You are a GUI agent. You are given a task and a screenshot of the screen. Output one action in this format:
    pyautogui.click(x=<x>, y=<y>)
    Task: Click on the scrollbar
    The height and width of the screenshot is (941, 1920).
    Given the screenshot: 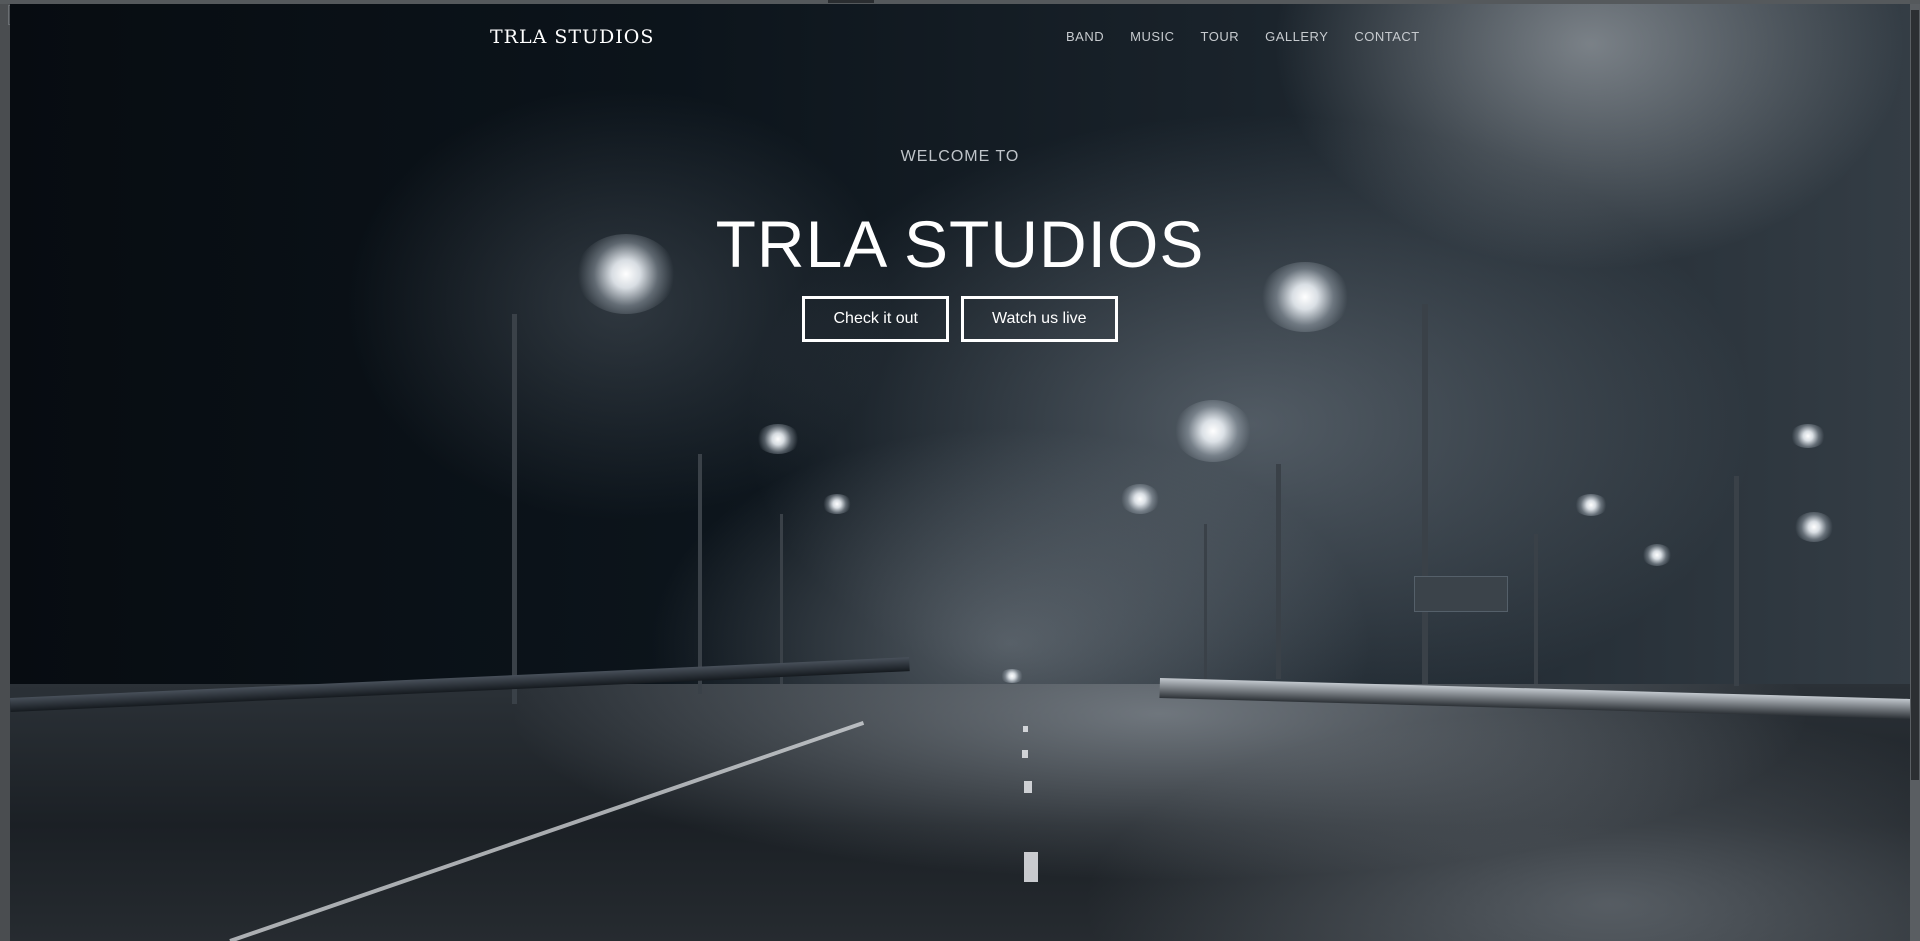 What is the action you would take?
    pyautogui.click(x=1915, y=472)
    